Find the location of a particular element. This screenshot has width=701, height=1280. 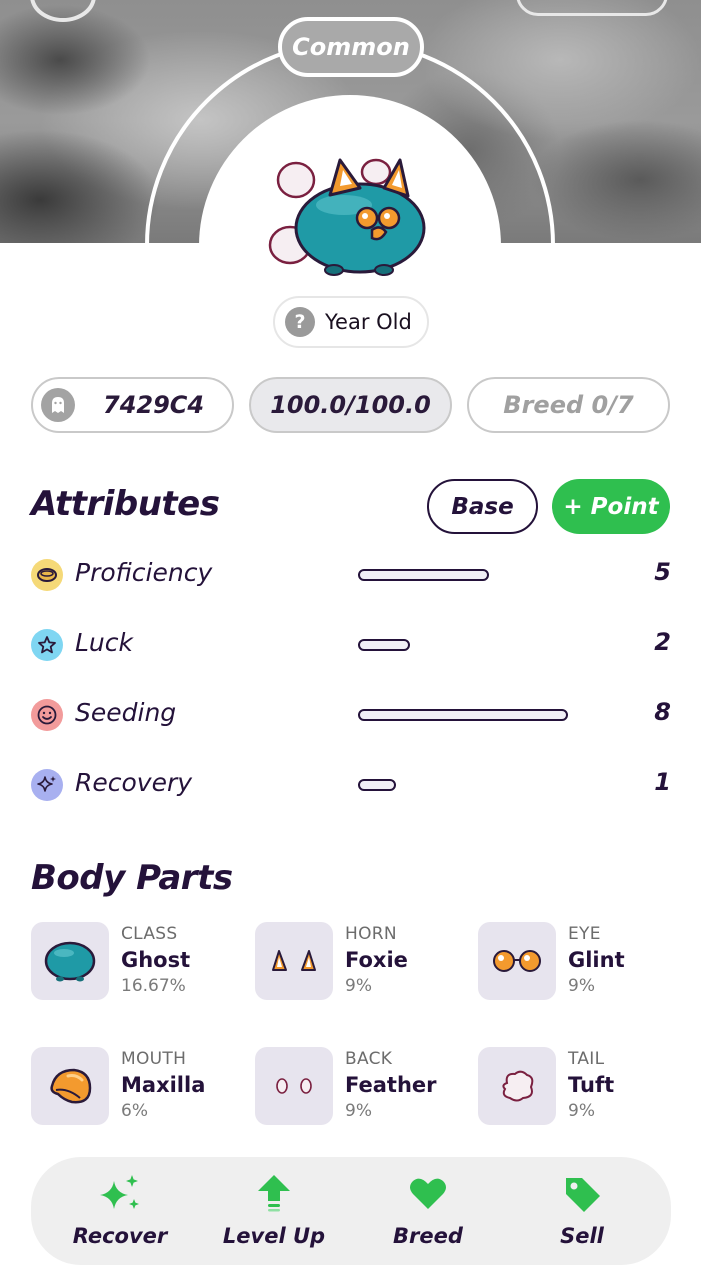

attributes-title: Attributes is located at coordinates (125, 504).